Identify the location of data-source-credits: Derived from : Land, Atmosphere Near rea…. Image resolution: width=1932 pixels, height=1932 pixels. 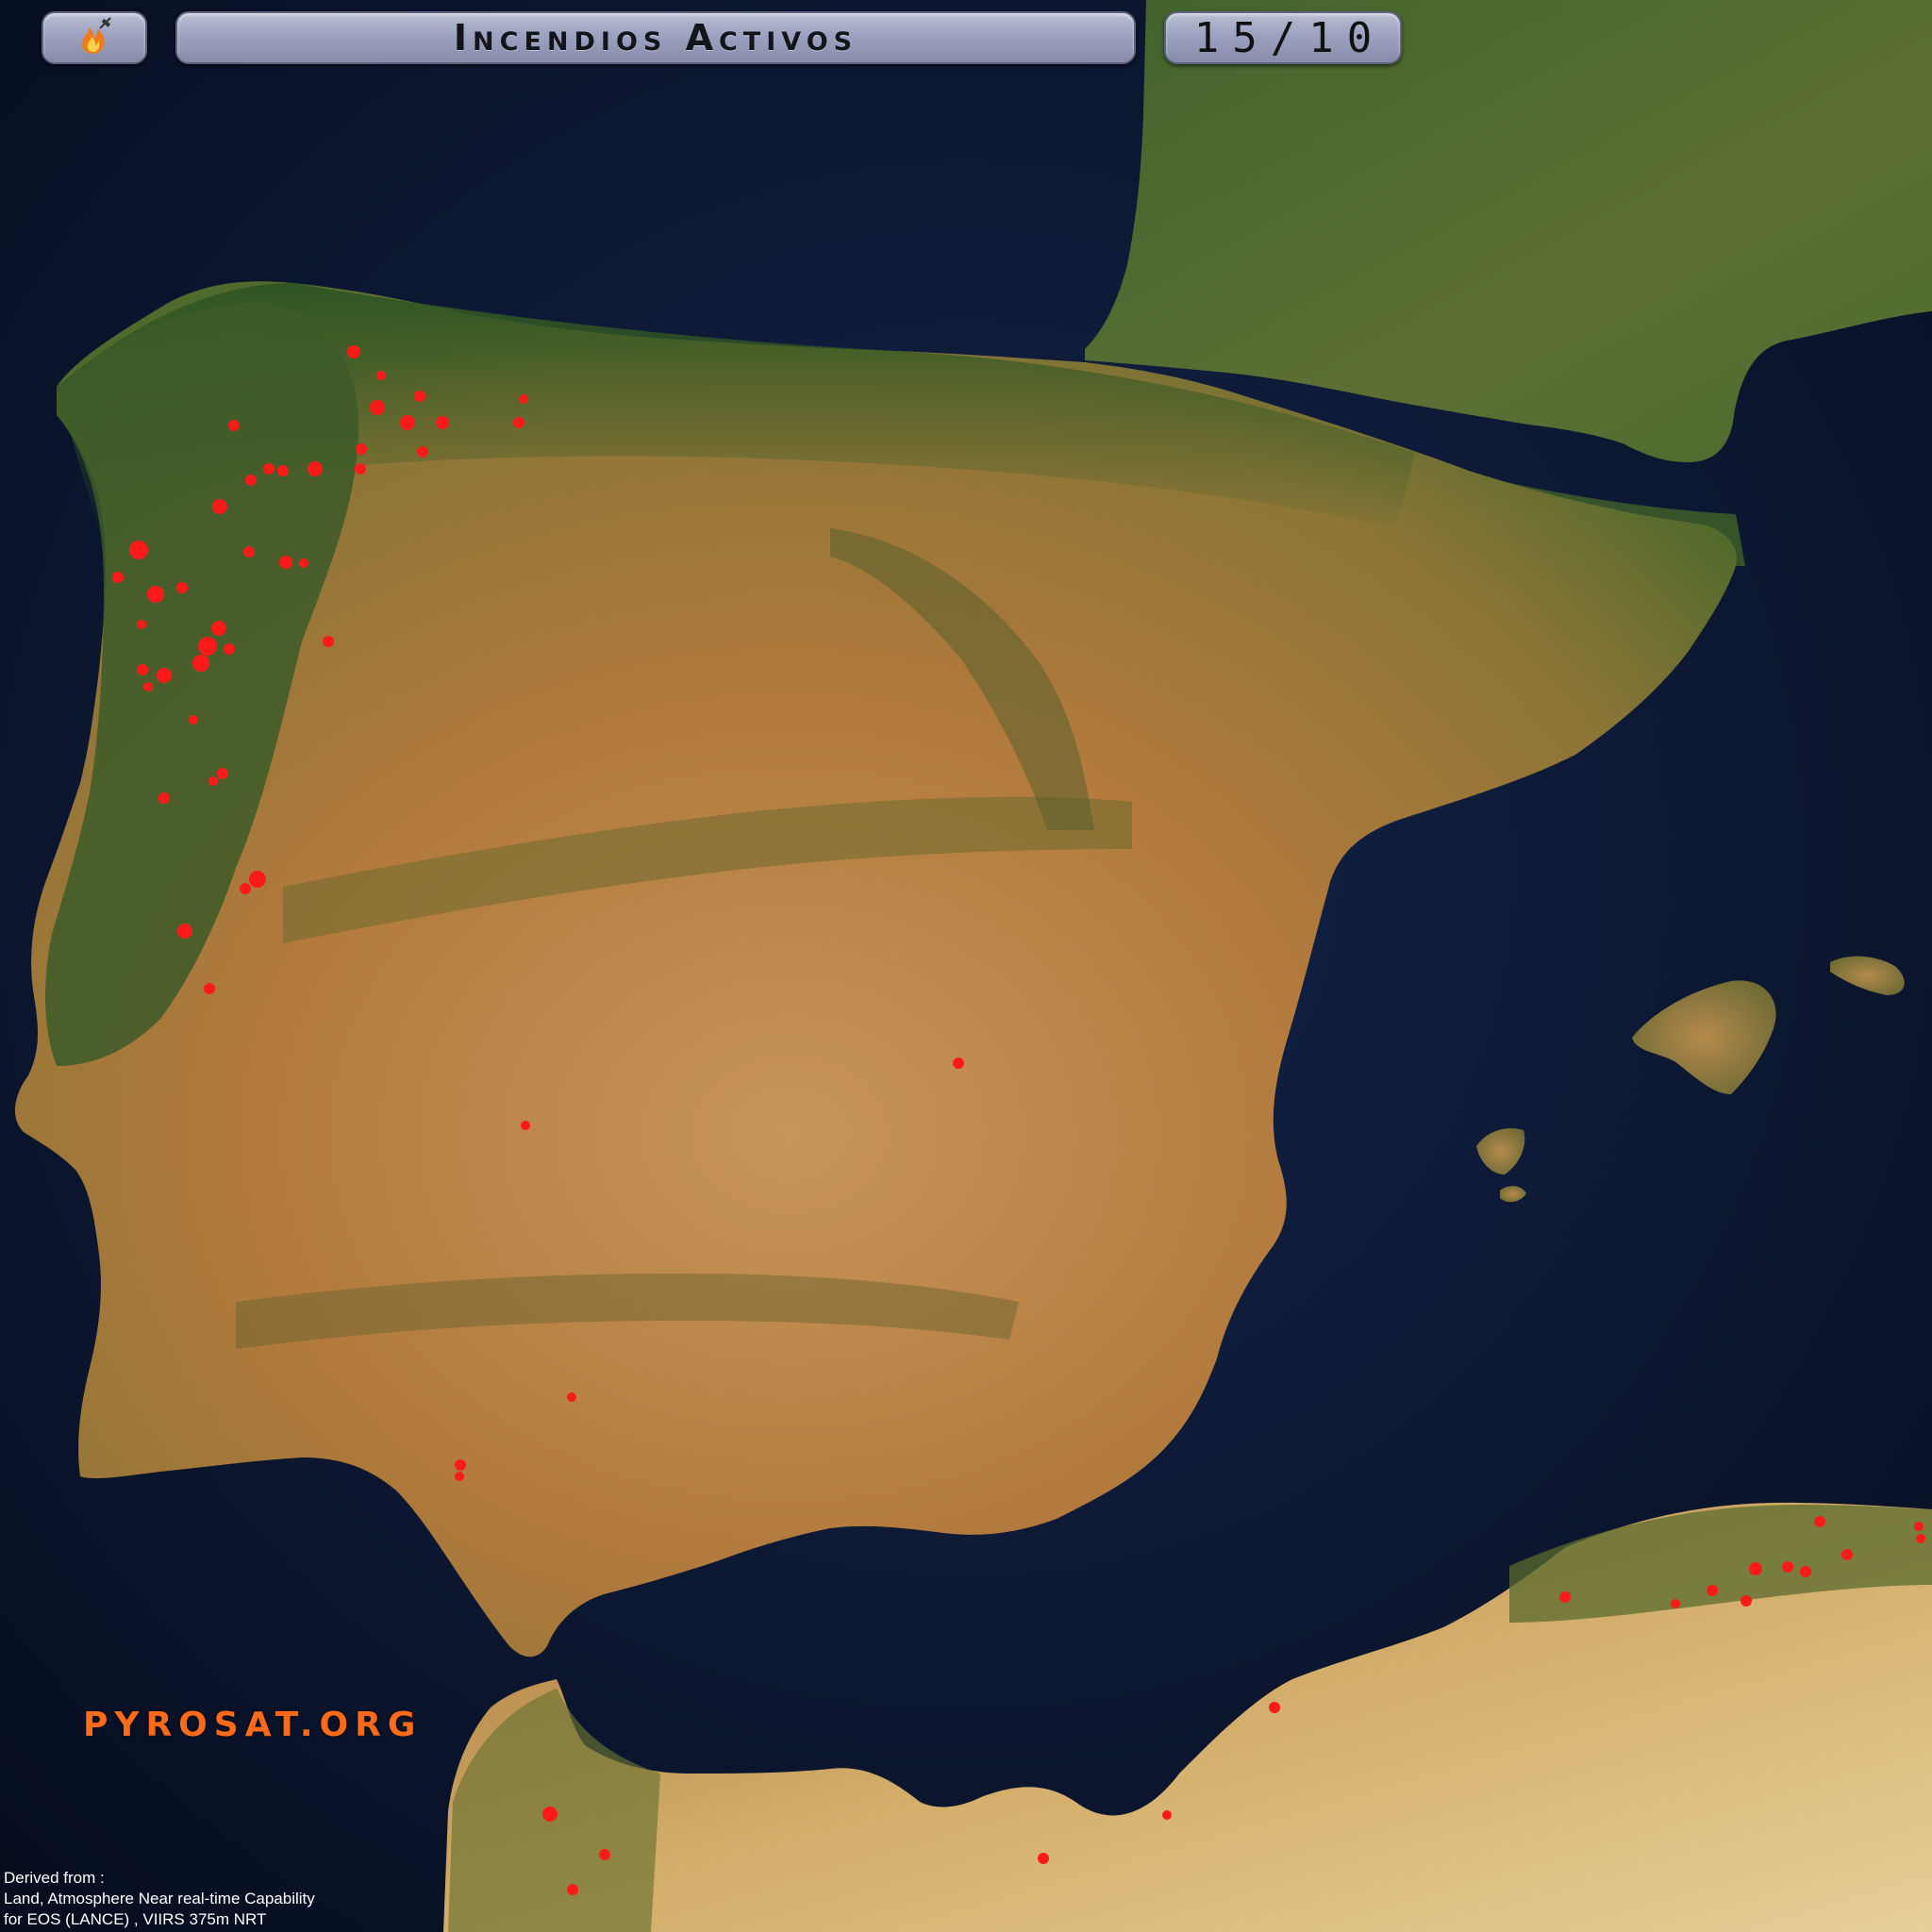
(160, 1899).